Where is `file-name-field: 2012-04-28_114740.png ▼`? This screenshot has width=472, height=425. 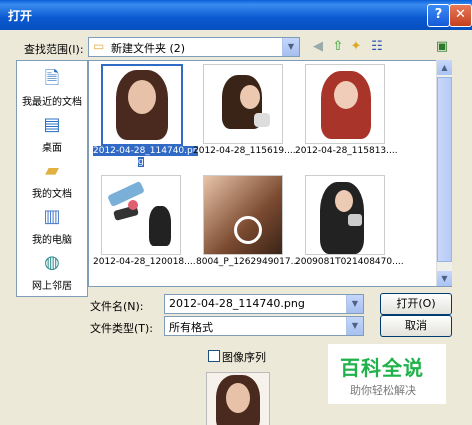
file-name-field: 2012-04-28_114740.png ▼ is located at coordinates (264, 304).